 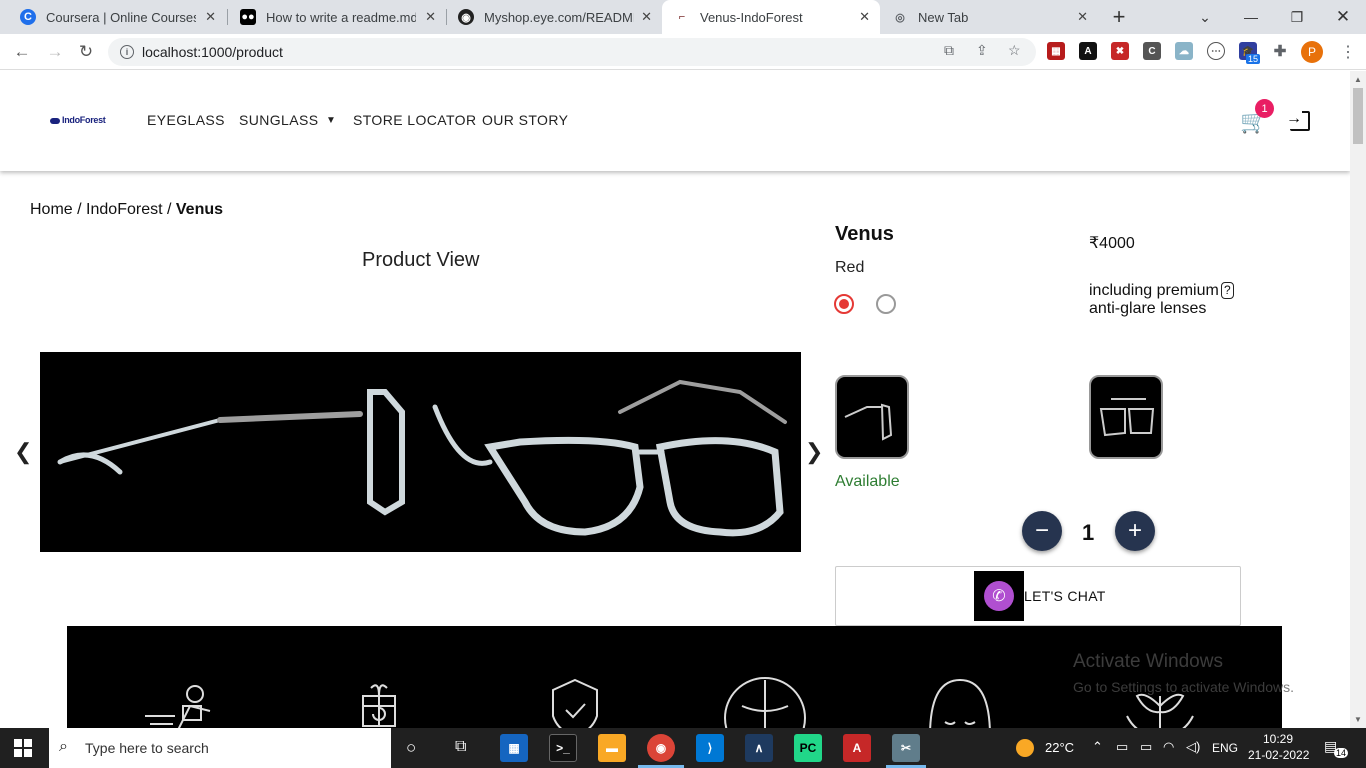 I want to click on product-color: Red, so click(x=850, y=267).